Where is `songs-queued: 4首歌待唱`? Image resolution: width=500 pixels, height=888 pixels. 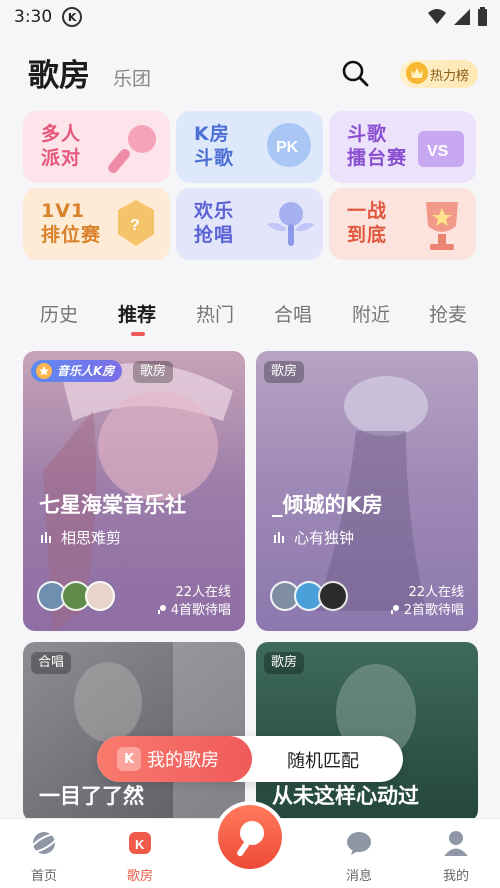
songs-queued: 4首歌待唱 is located at coordinates (194, 608).